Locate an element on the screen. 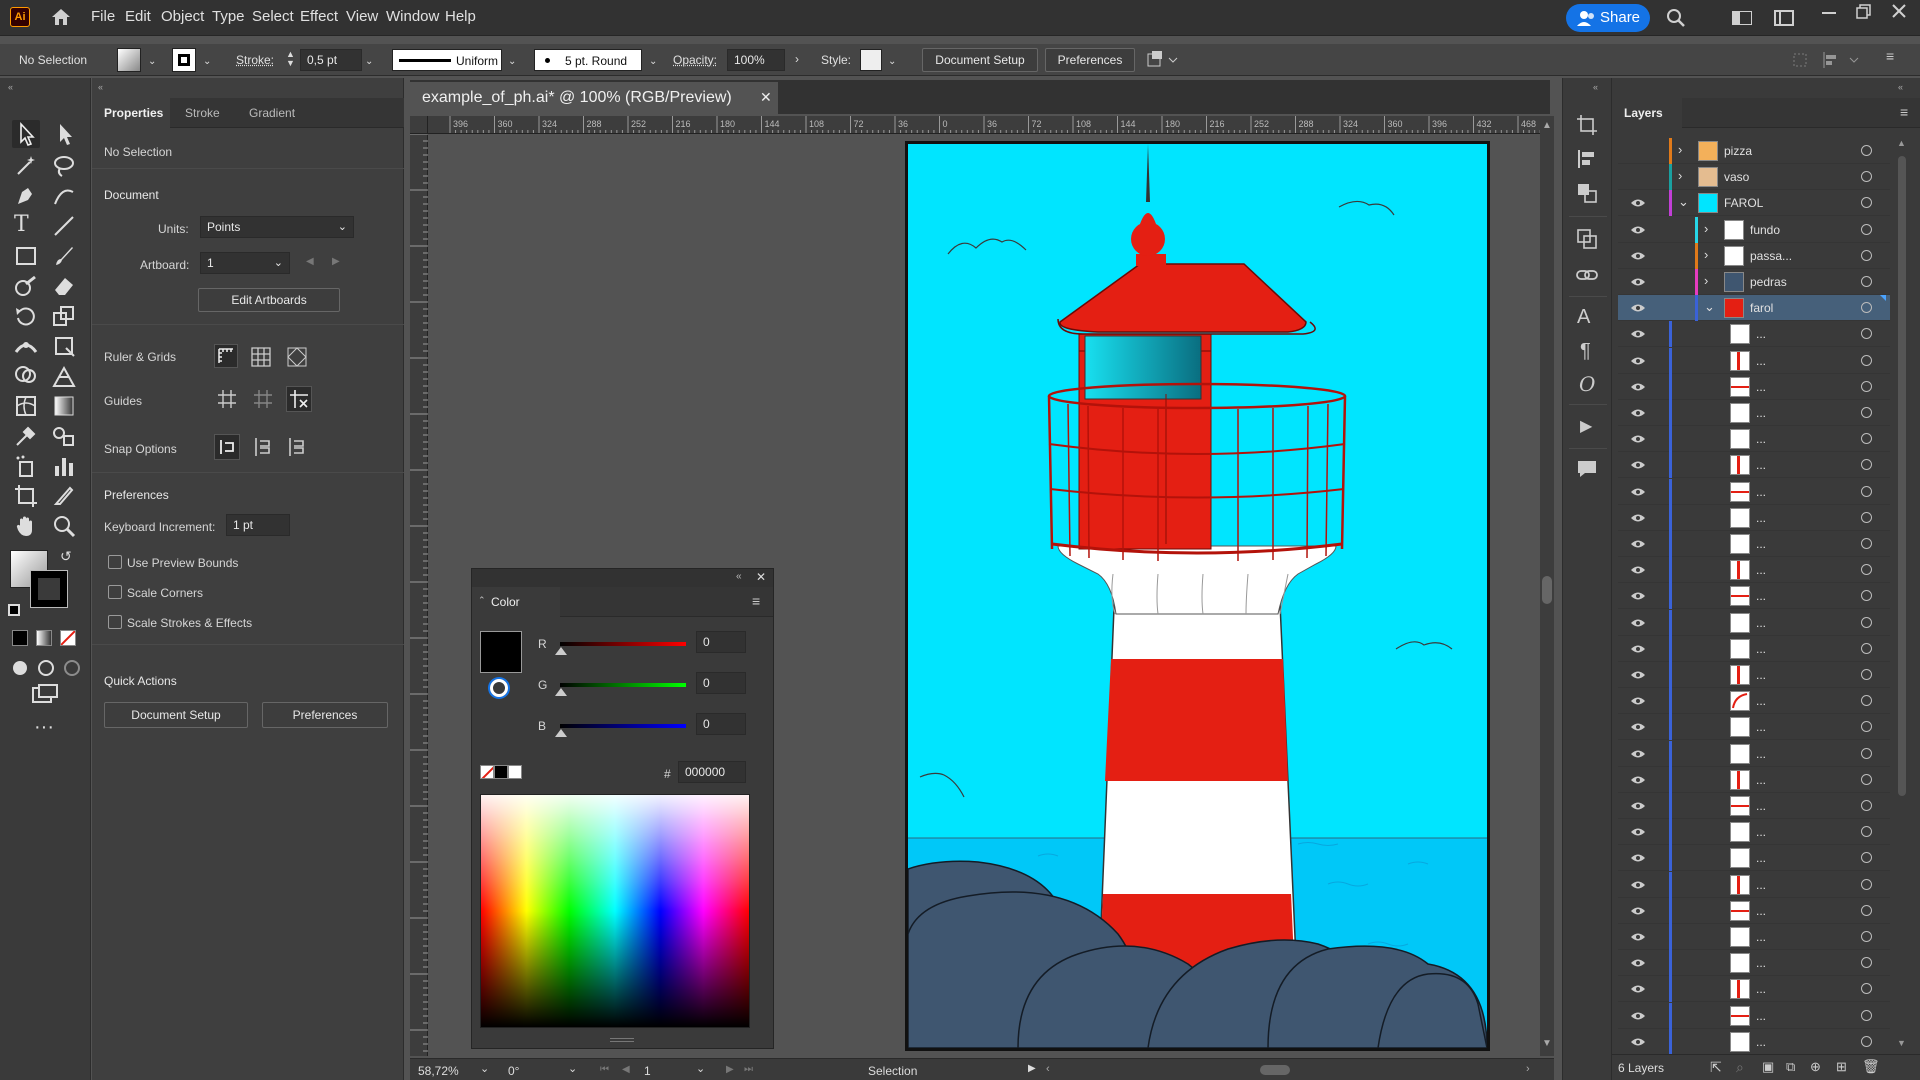 The image size is (1920, 1080). first-artboard-icon: ⏮ is located at coordinates (604, 1069).